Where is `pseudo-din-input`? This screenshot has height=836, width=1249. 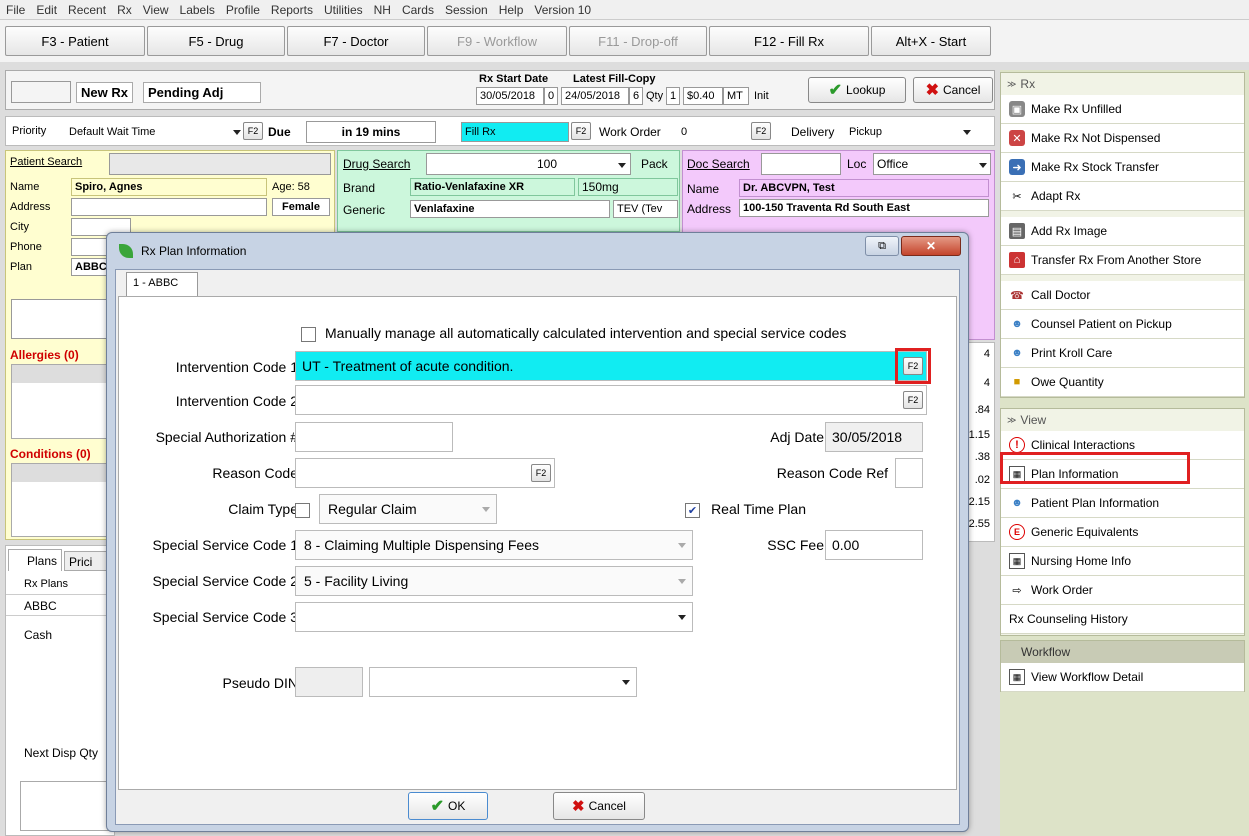
pseudo-din-input is located at coordinates (329, 682).